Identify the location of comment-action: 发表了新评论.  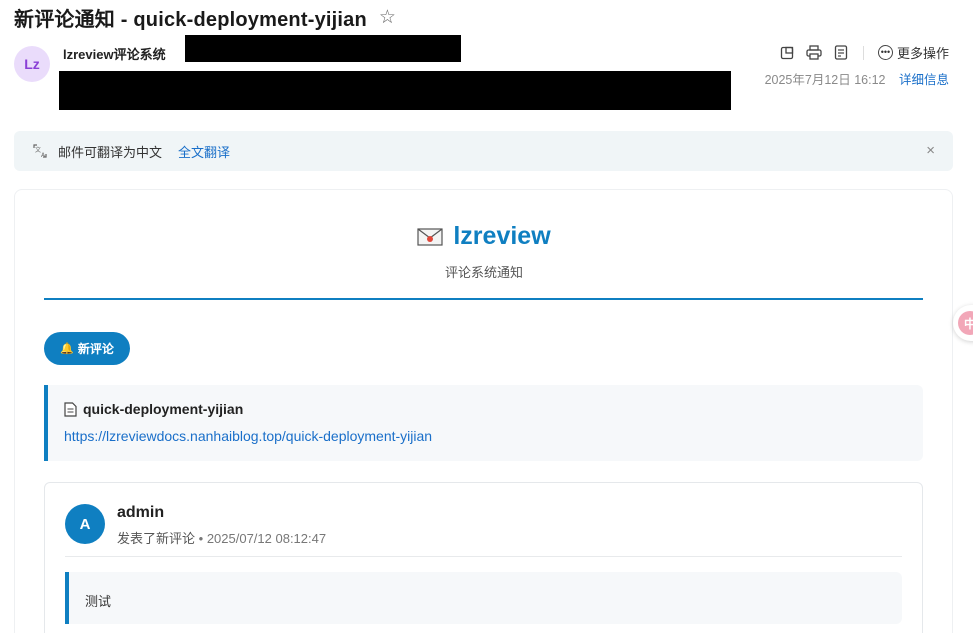
(156, 538).